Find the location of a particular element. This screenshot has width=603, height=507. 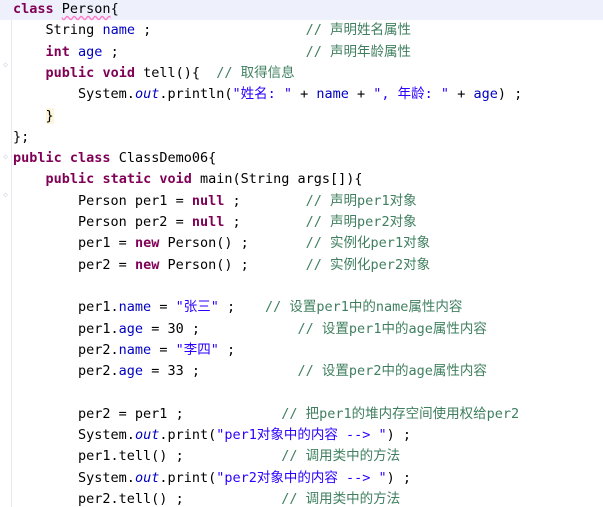

code-token: { is located at coordinates (114, 9).